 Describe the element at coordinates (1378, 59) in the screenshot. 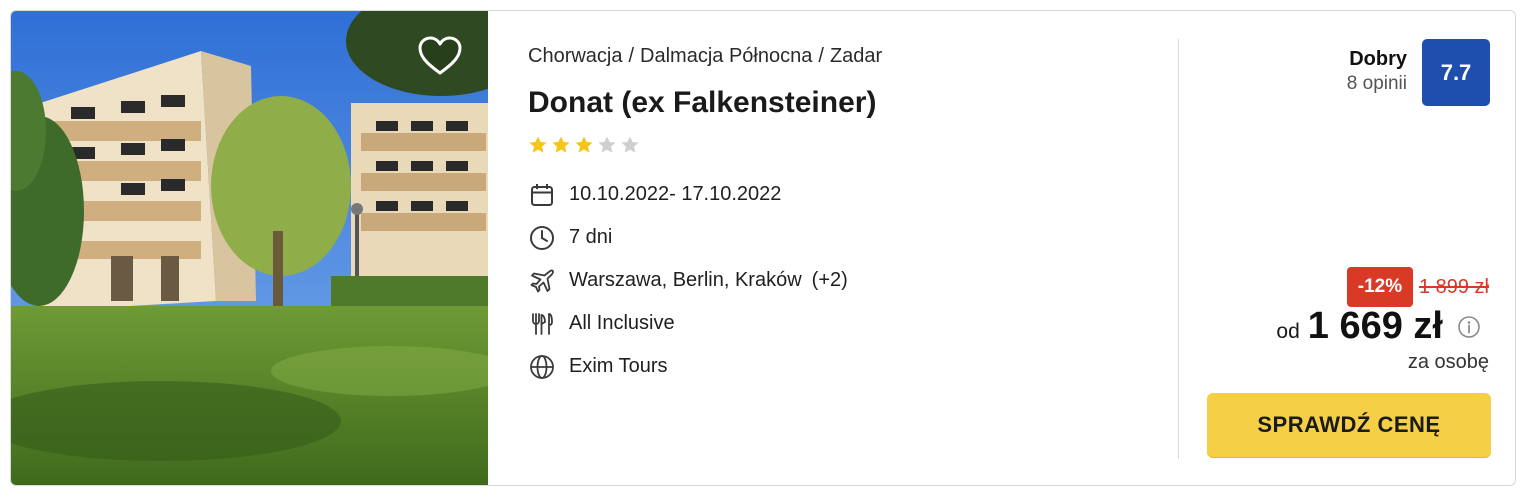

I see `rating-label: Dobry` at that location.